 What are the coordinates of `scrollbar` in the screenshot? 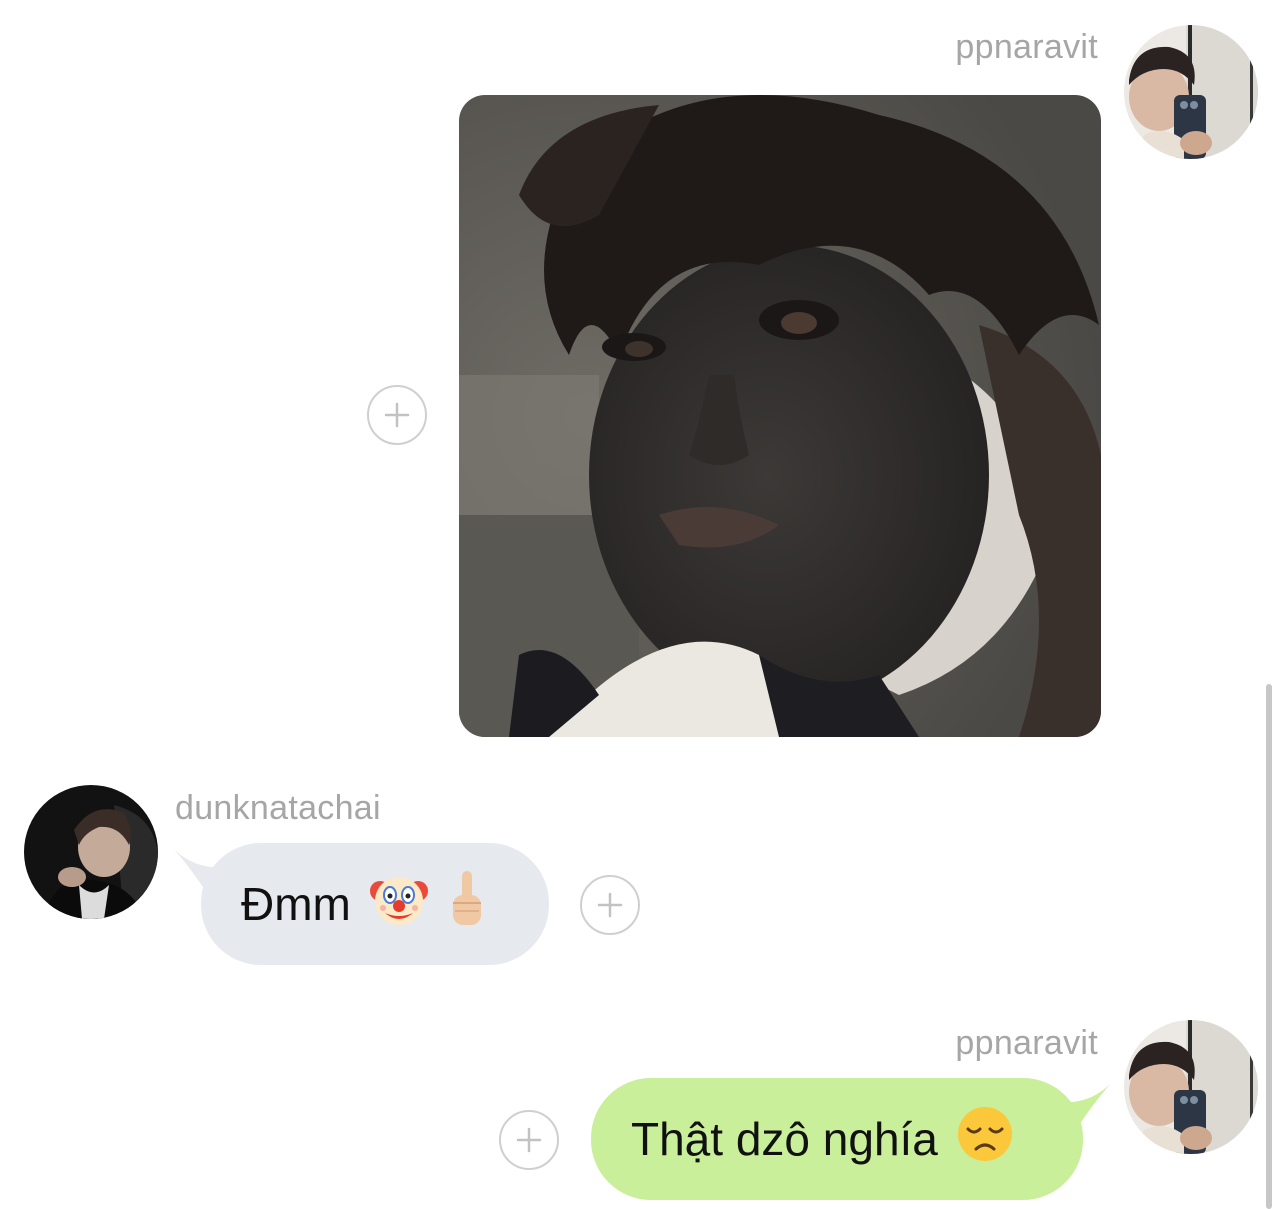 It's located at (1269, 946).